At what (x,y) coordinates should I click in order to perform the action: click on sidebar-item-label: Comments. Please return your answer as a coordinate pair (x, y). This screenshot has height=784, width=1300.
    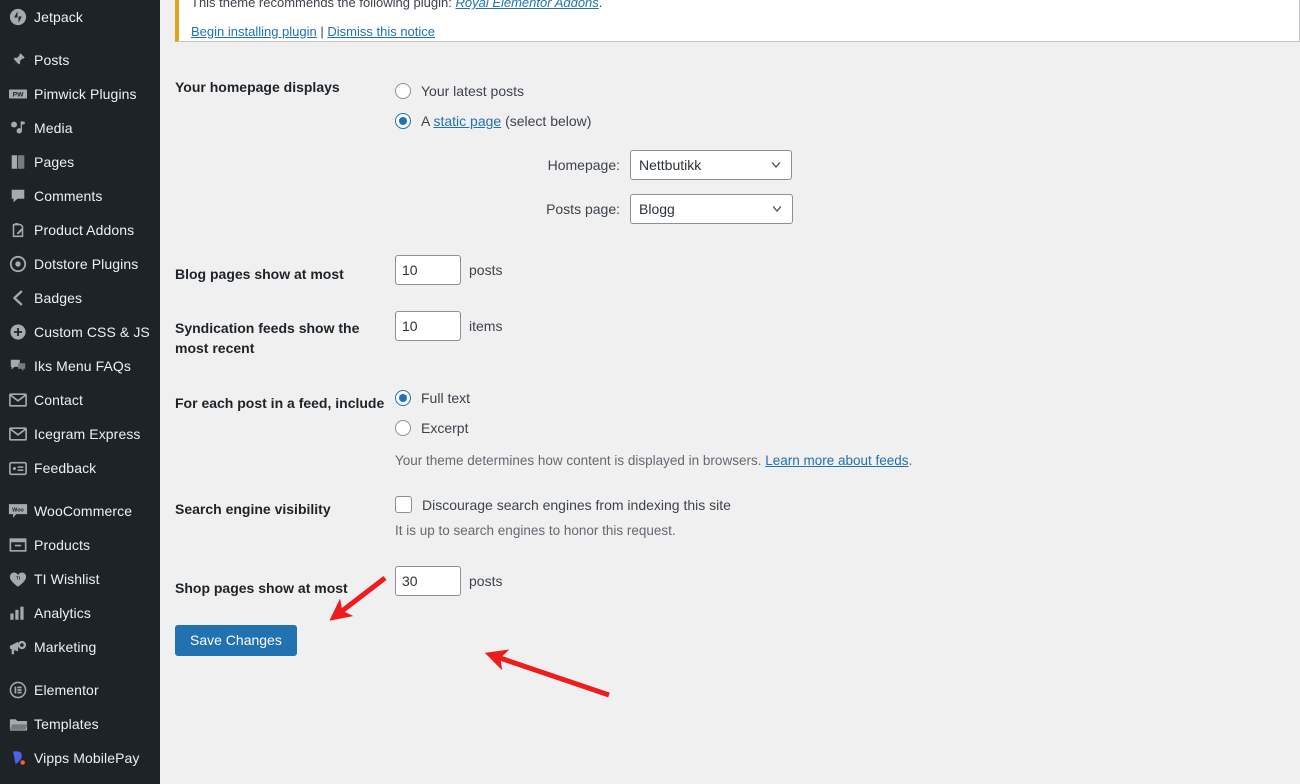
    Looking at the image, I should click on (68, 196).